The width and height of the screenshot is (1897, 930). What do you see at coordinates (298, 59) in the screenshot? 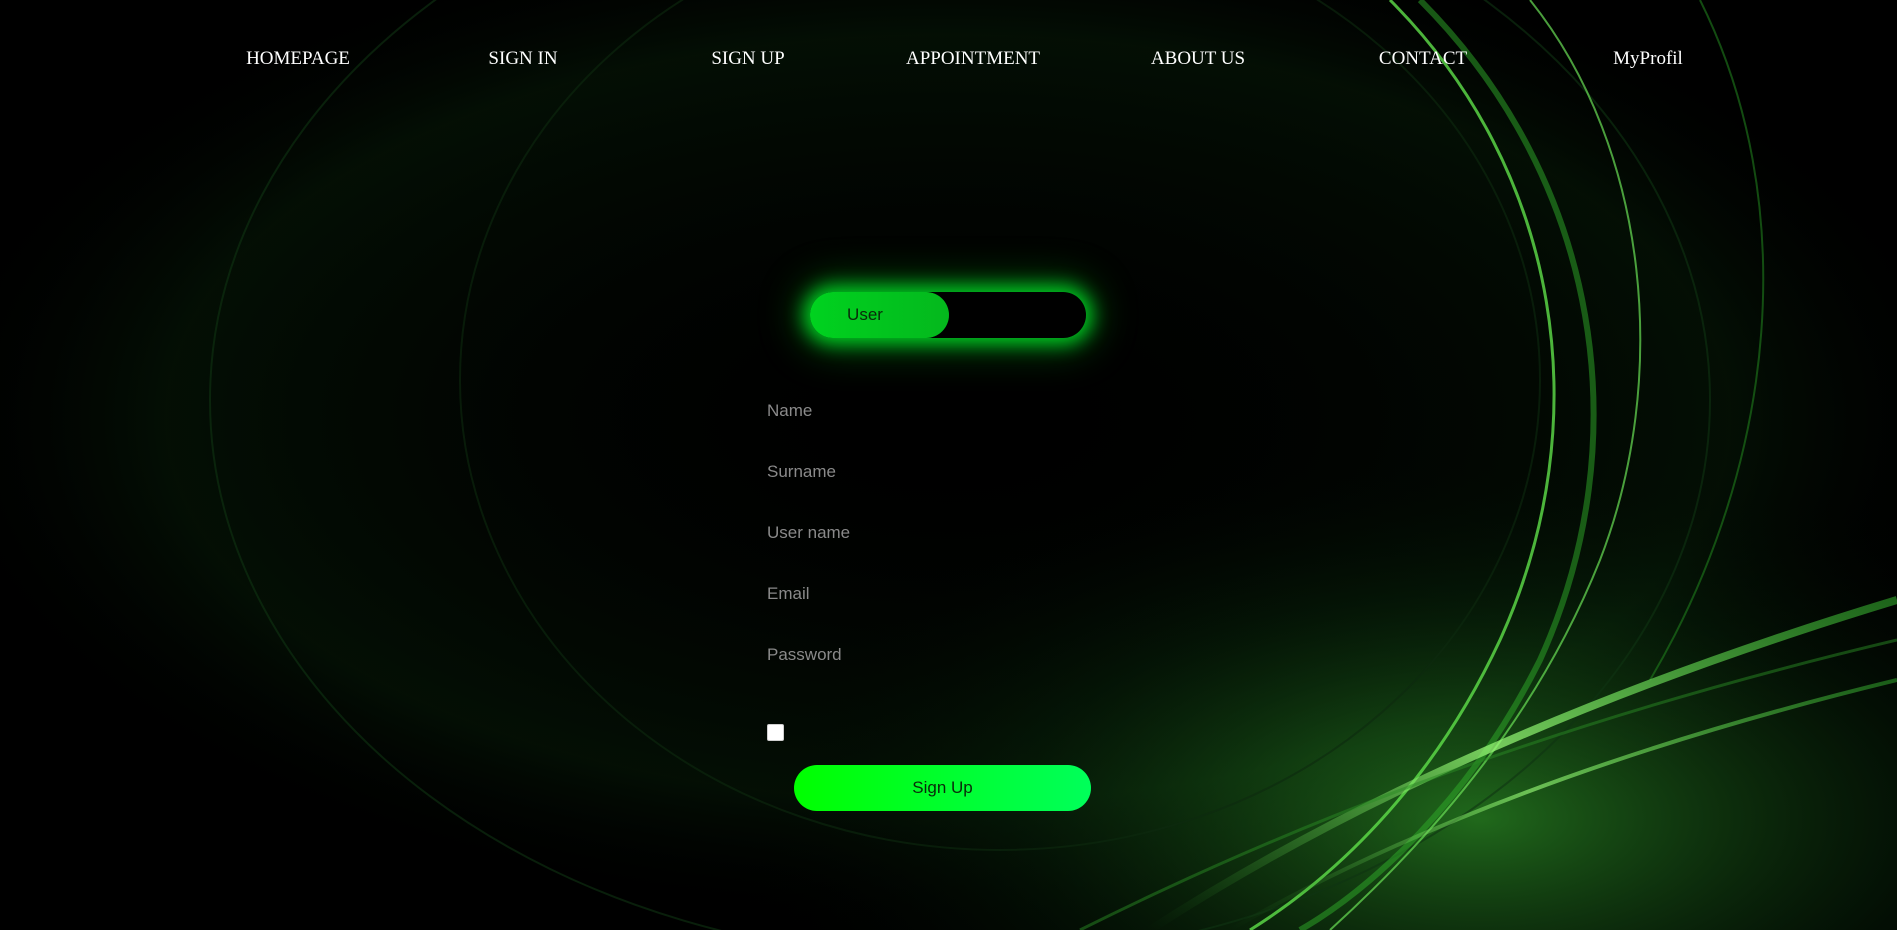
I see `nav-link-homepage: HOMEPAGE` at bounding box center [298, 59].